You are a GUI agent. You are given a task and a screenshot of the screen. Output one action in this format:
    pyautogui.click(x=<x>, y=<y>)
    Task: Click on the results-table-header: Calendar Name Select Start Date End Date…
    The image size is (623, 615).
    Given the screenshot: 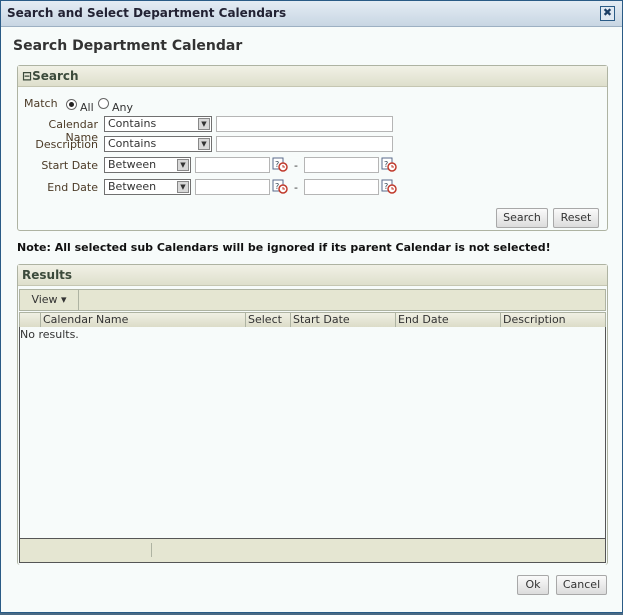 What is the action you would take?
    pyautogui.click(x=312, y=320)
    